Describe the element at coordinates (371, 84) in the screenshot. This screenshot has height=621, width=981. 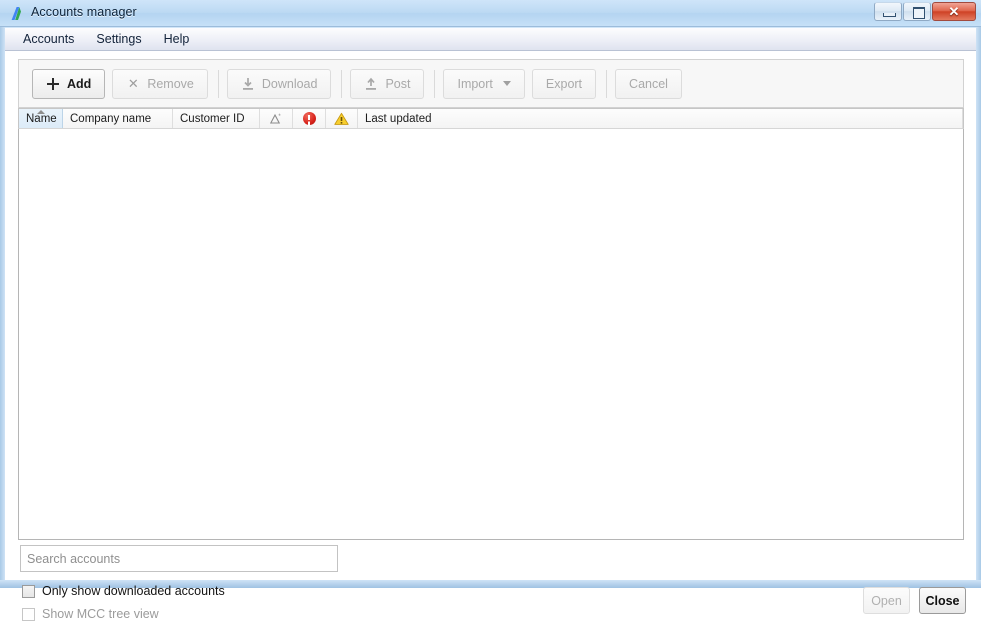
I see `upload-icon` at that location.